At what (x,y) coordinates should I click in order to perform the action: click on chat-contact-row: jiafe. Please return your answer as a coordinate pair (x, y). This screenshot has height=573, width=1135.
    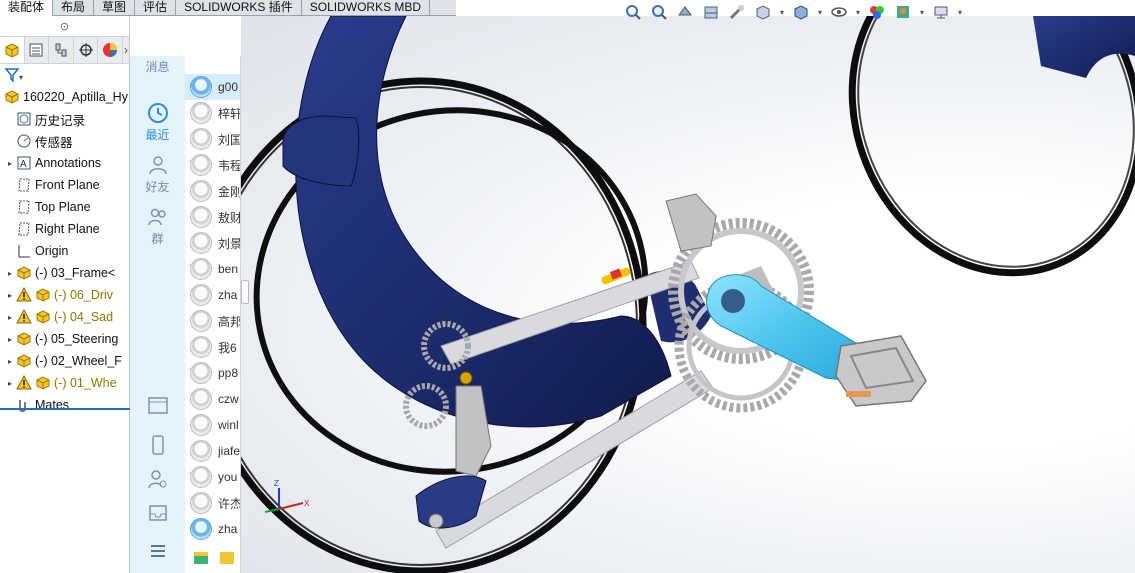
    Looking at the image, I should click on (212, 451).